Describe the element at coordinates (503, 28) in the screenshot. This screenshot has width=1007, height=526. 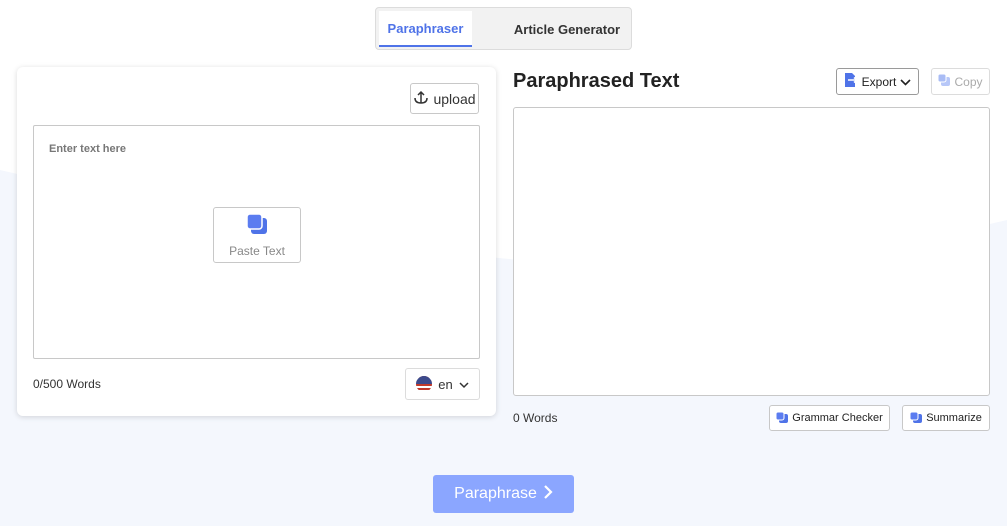
I see `mode-tabs: Paraphraser Article Generator` at that location.